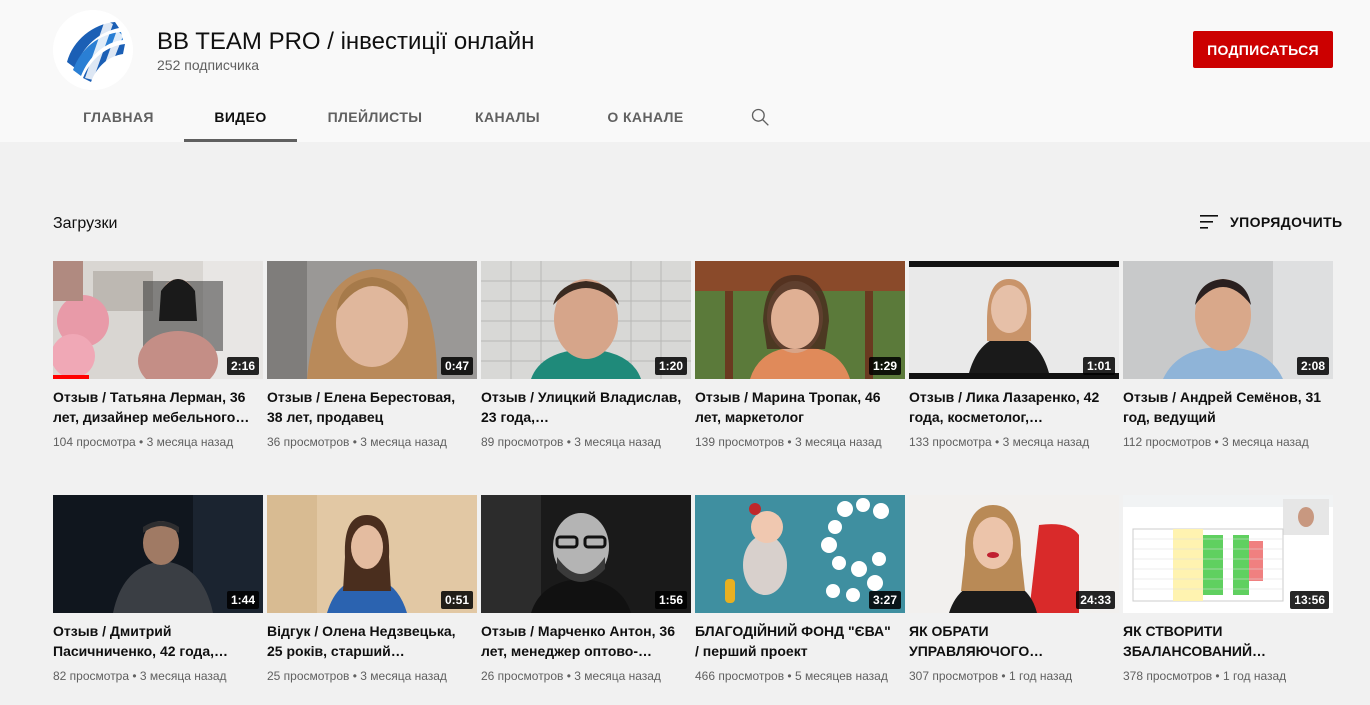  What do you see at coordinates (884, 600) in the screenshot?
I see `video-duration: 3:27` at bounding box center [884, 600].